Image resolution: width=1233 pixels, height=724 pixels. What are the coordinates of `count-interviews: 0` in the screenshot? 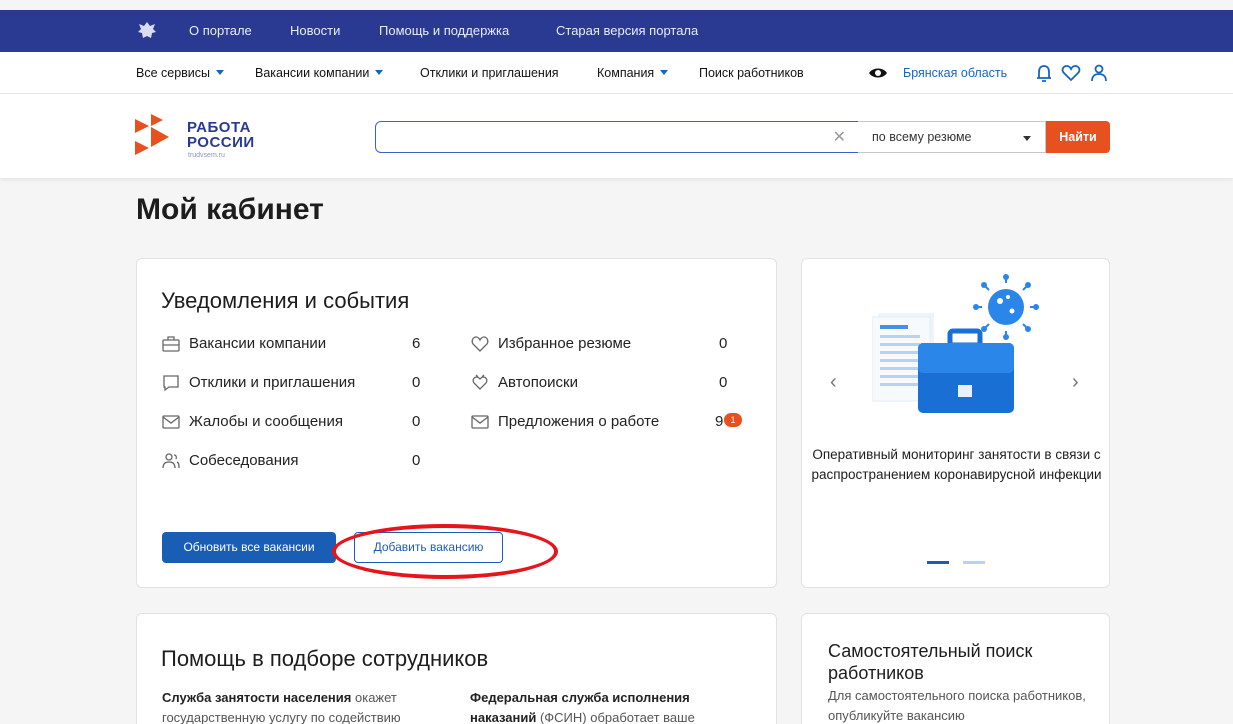 It's located at (416, 460).